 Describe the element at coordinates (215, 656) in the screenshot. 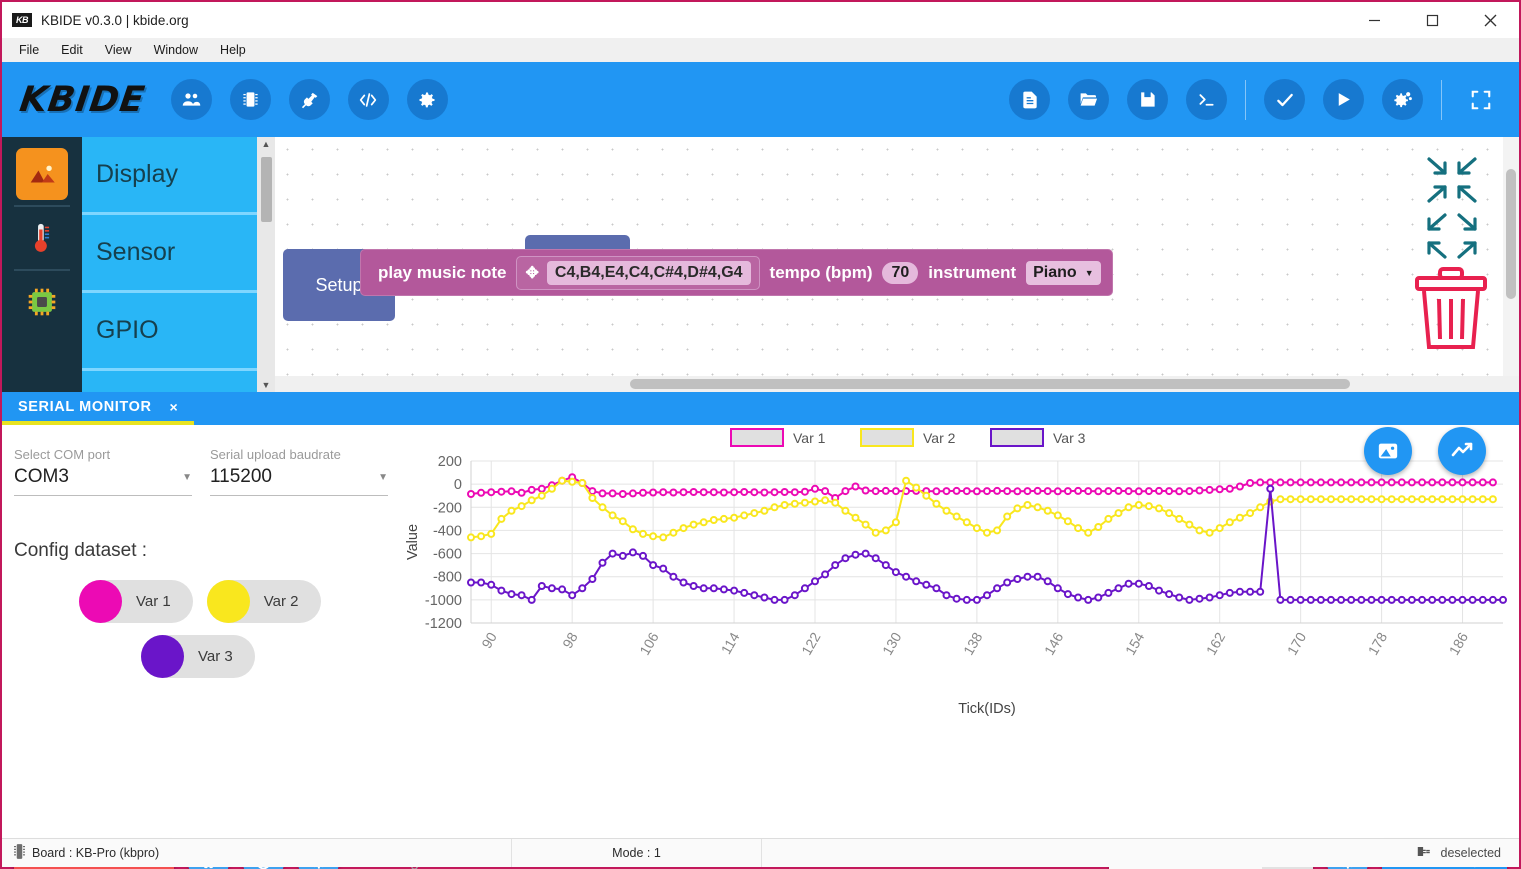

I see `dataset-label: Var 3` at that location.